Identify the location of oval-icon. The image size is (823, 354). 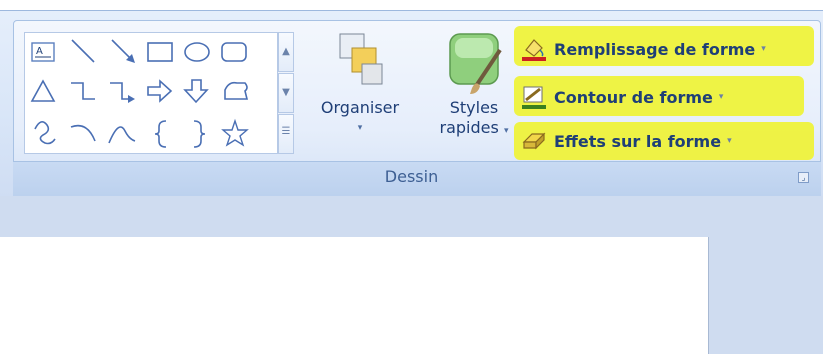
(197, 52).